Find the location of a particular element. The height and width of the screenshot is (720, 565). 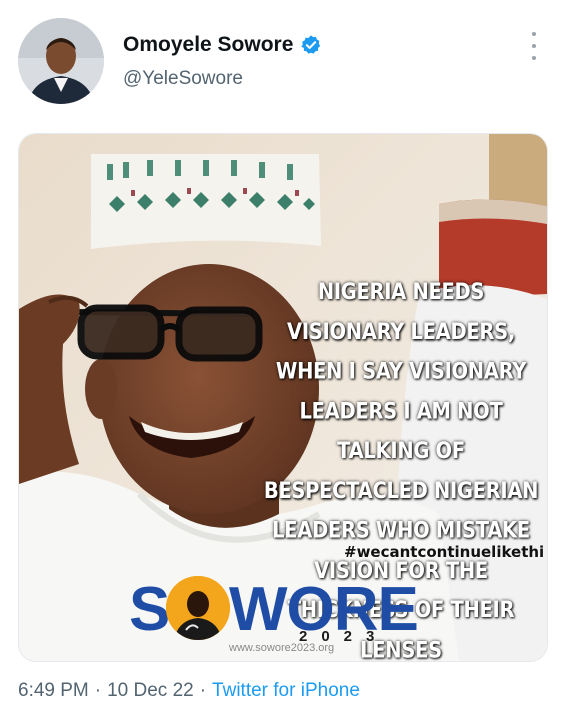

tweet-time: 6:49 PM is located at coordinates (53, 690).